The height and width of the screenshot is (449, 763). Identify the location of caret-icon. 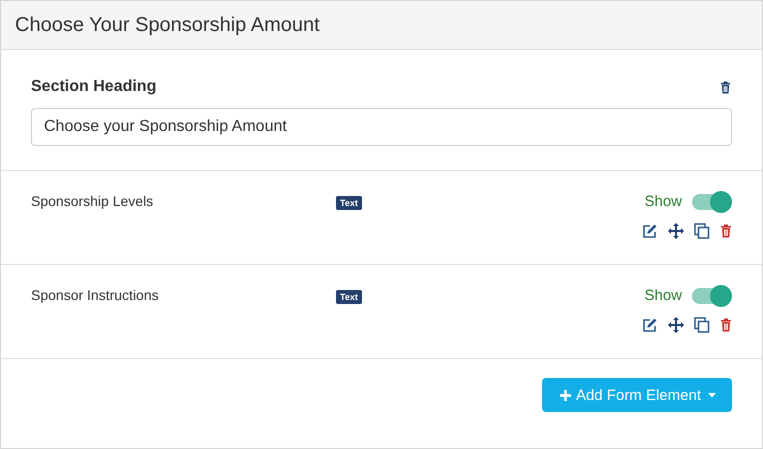
(712, 395).